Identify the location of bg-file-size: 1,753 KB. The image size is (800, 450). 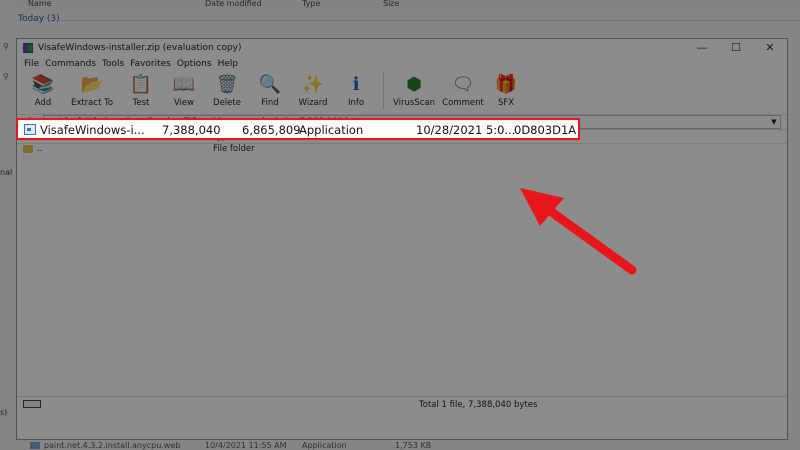
(413, 445).